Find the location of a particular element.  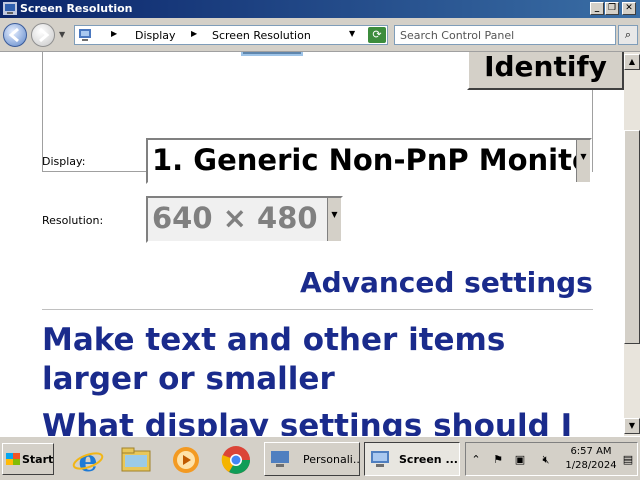

display-select-value: 1. Generic Non-PnP Monitor is located at coordinates (372, 160).